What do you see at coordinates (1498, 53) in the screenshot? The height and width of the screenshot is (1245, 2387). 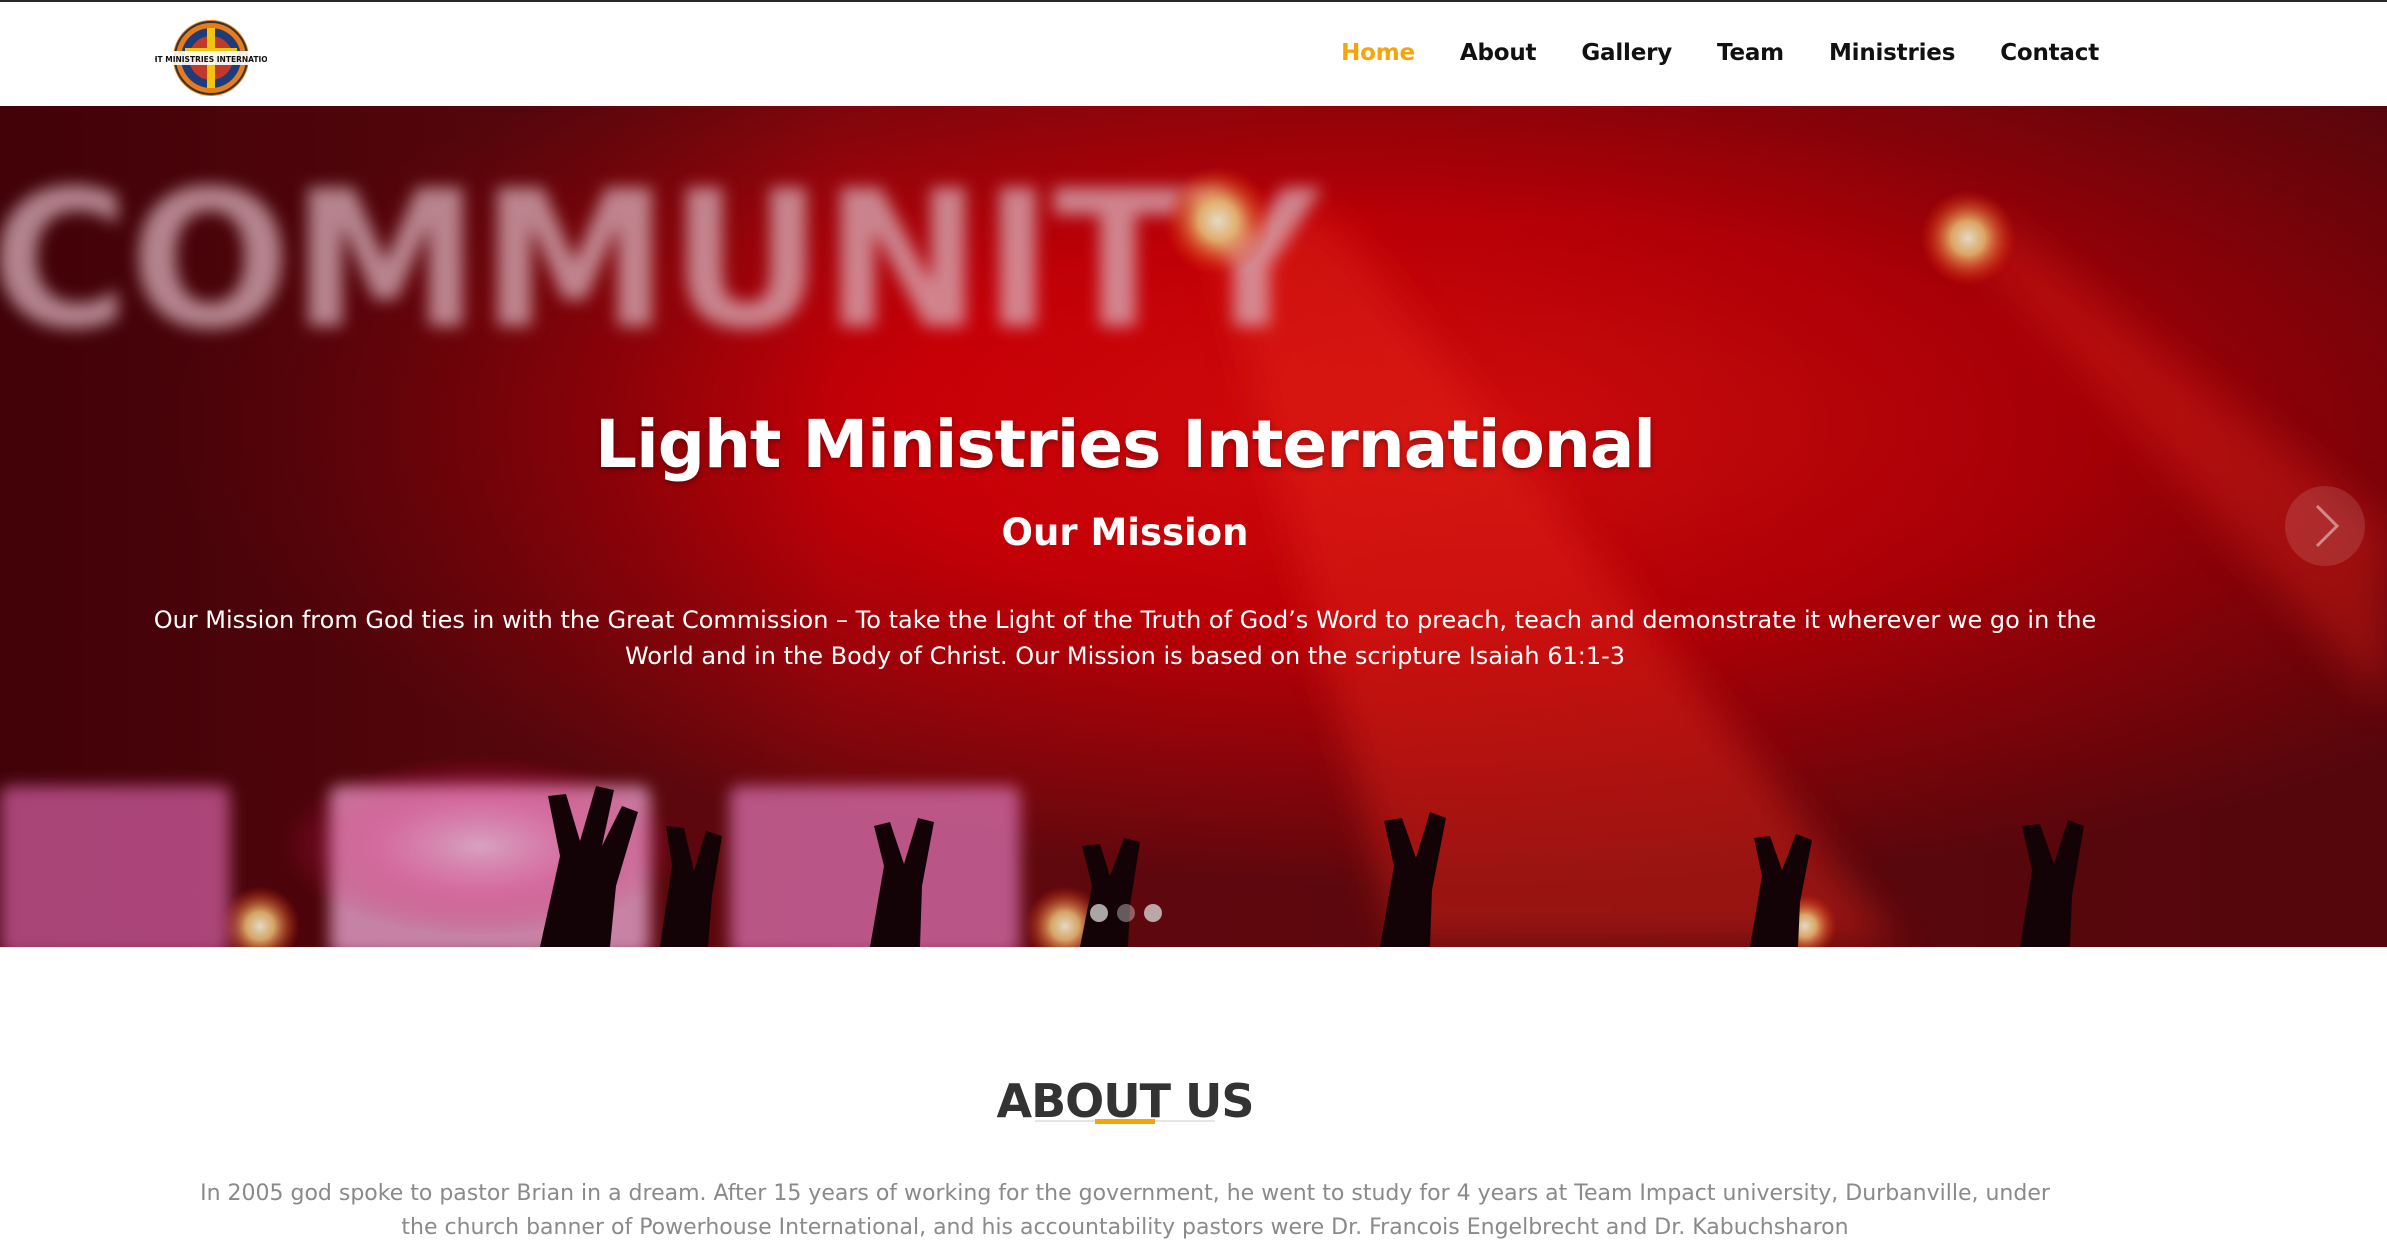 I see `nav-about: About` at bounding box center [1498, 53].